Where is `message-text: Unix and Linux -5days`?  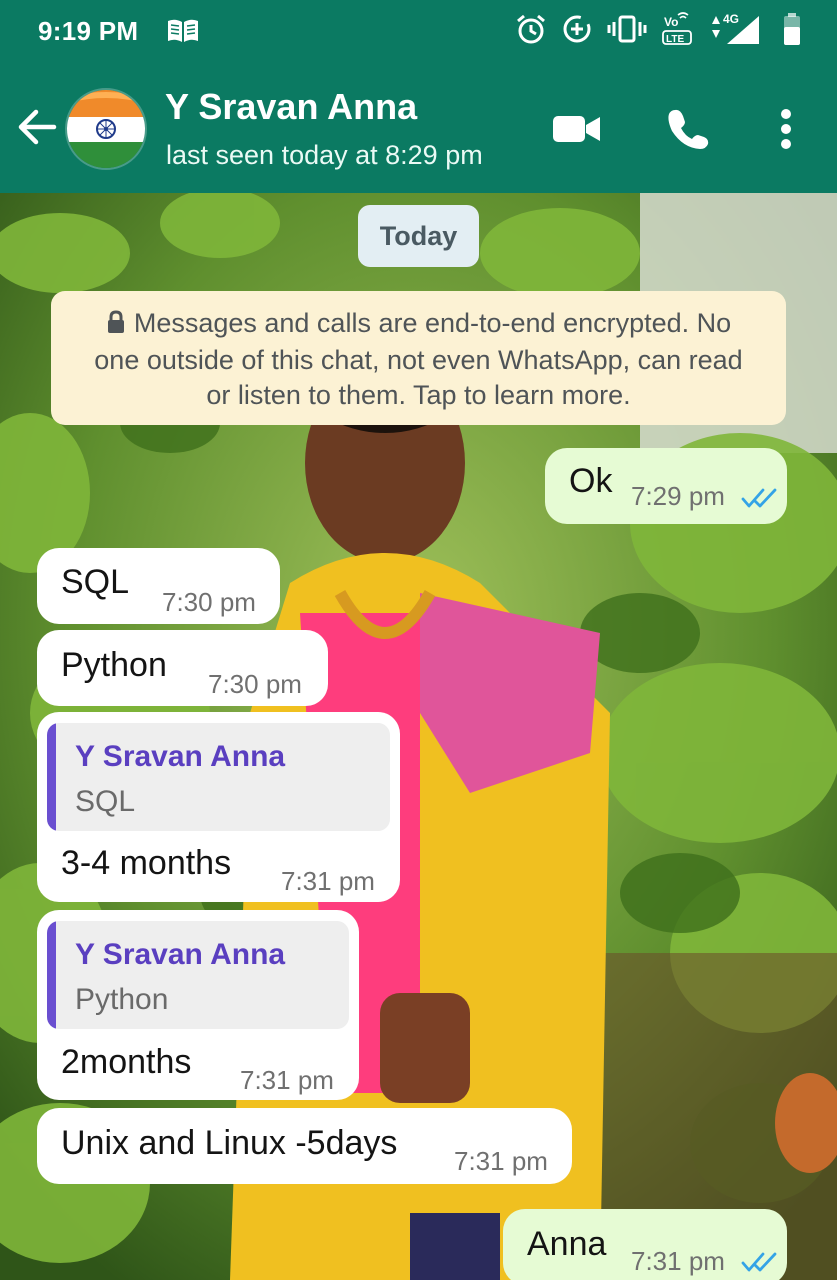 message-text: Unix and Linux -5days is located at coordinates (229, 1143).